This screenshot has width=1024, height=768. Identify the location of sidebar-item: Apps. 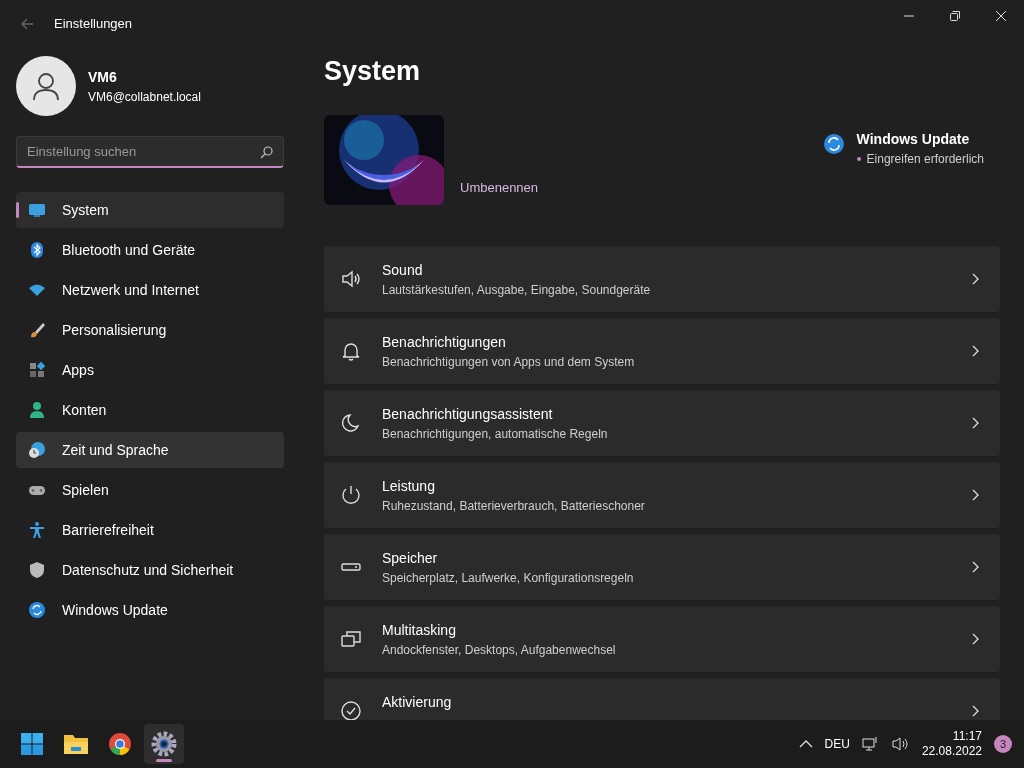
(150, 370).